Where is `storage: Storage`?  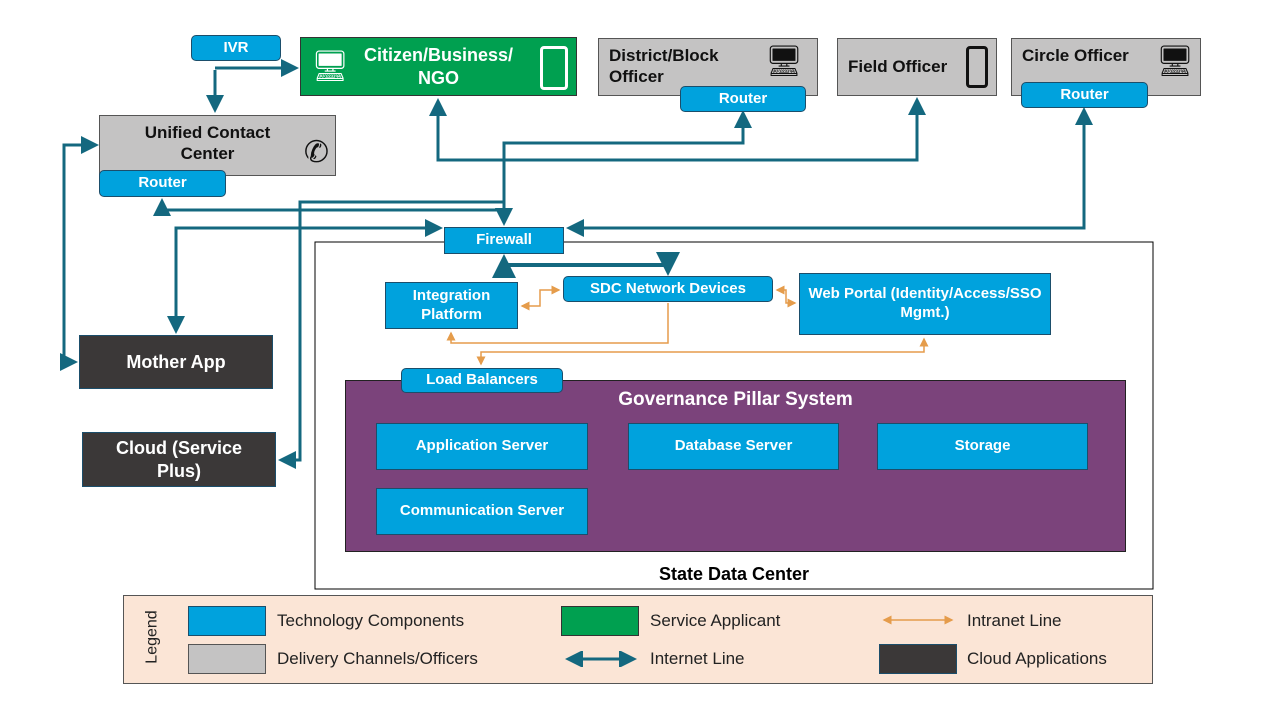
storage: Storage is located at coordinates (982, 446).